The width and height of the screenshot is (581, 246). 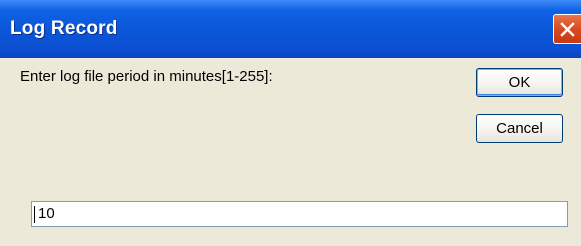 What do you see at coordinates (64, 28) in the screenshot?
I see `window-title: Log Record` at bounding box center [64, 28].